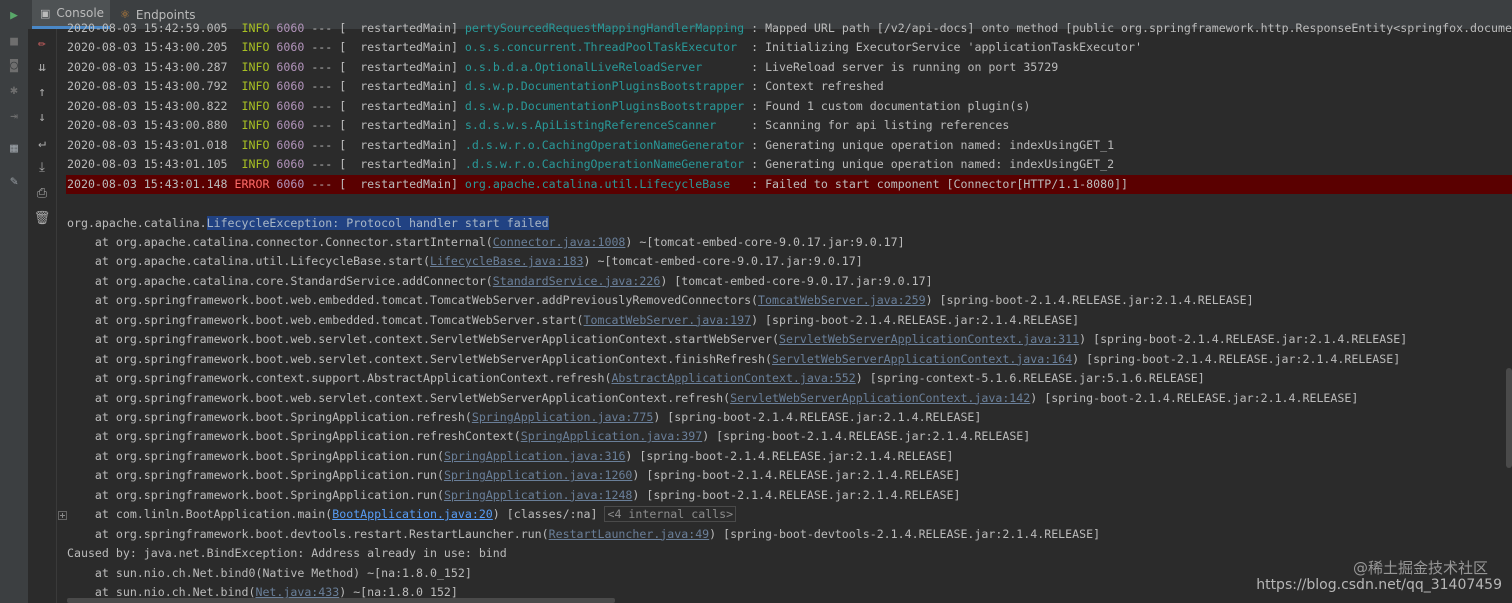  What do you see at coordinates (14, 90) in the screenshot?
I see `bug-icon: ✱` at bounding box center [14, 90].